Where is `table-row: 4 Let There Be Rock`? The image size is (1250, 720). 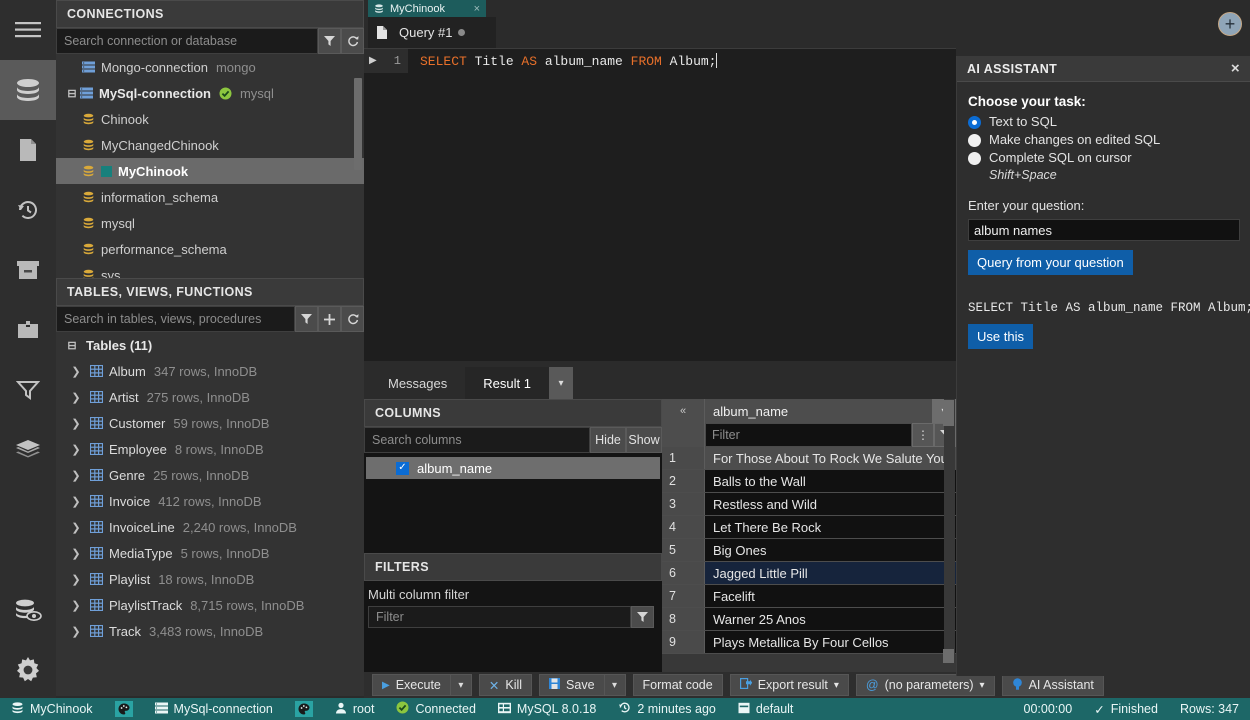 table-row: 4 Let There Be Rock is located at coordinates (809, 527).